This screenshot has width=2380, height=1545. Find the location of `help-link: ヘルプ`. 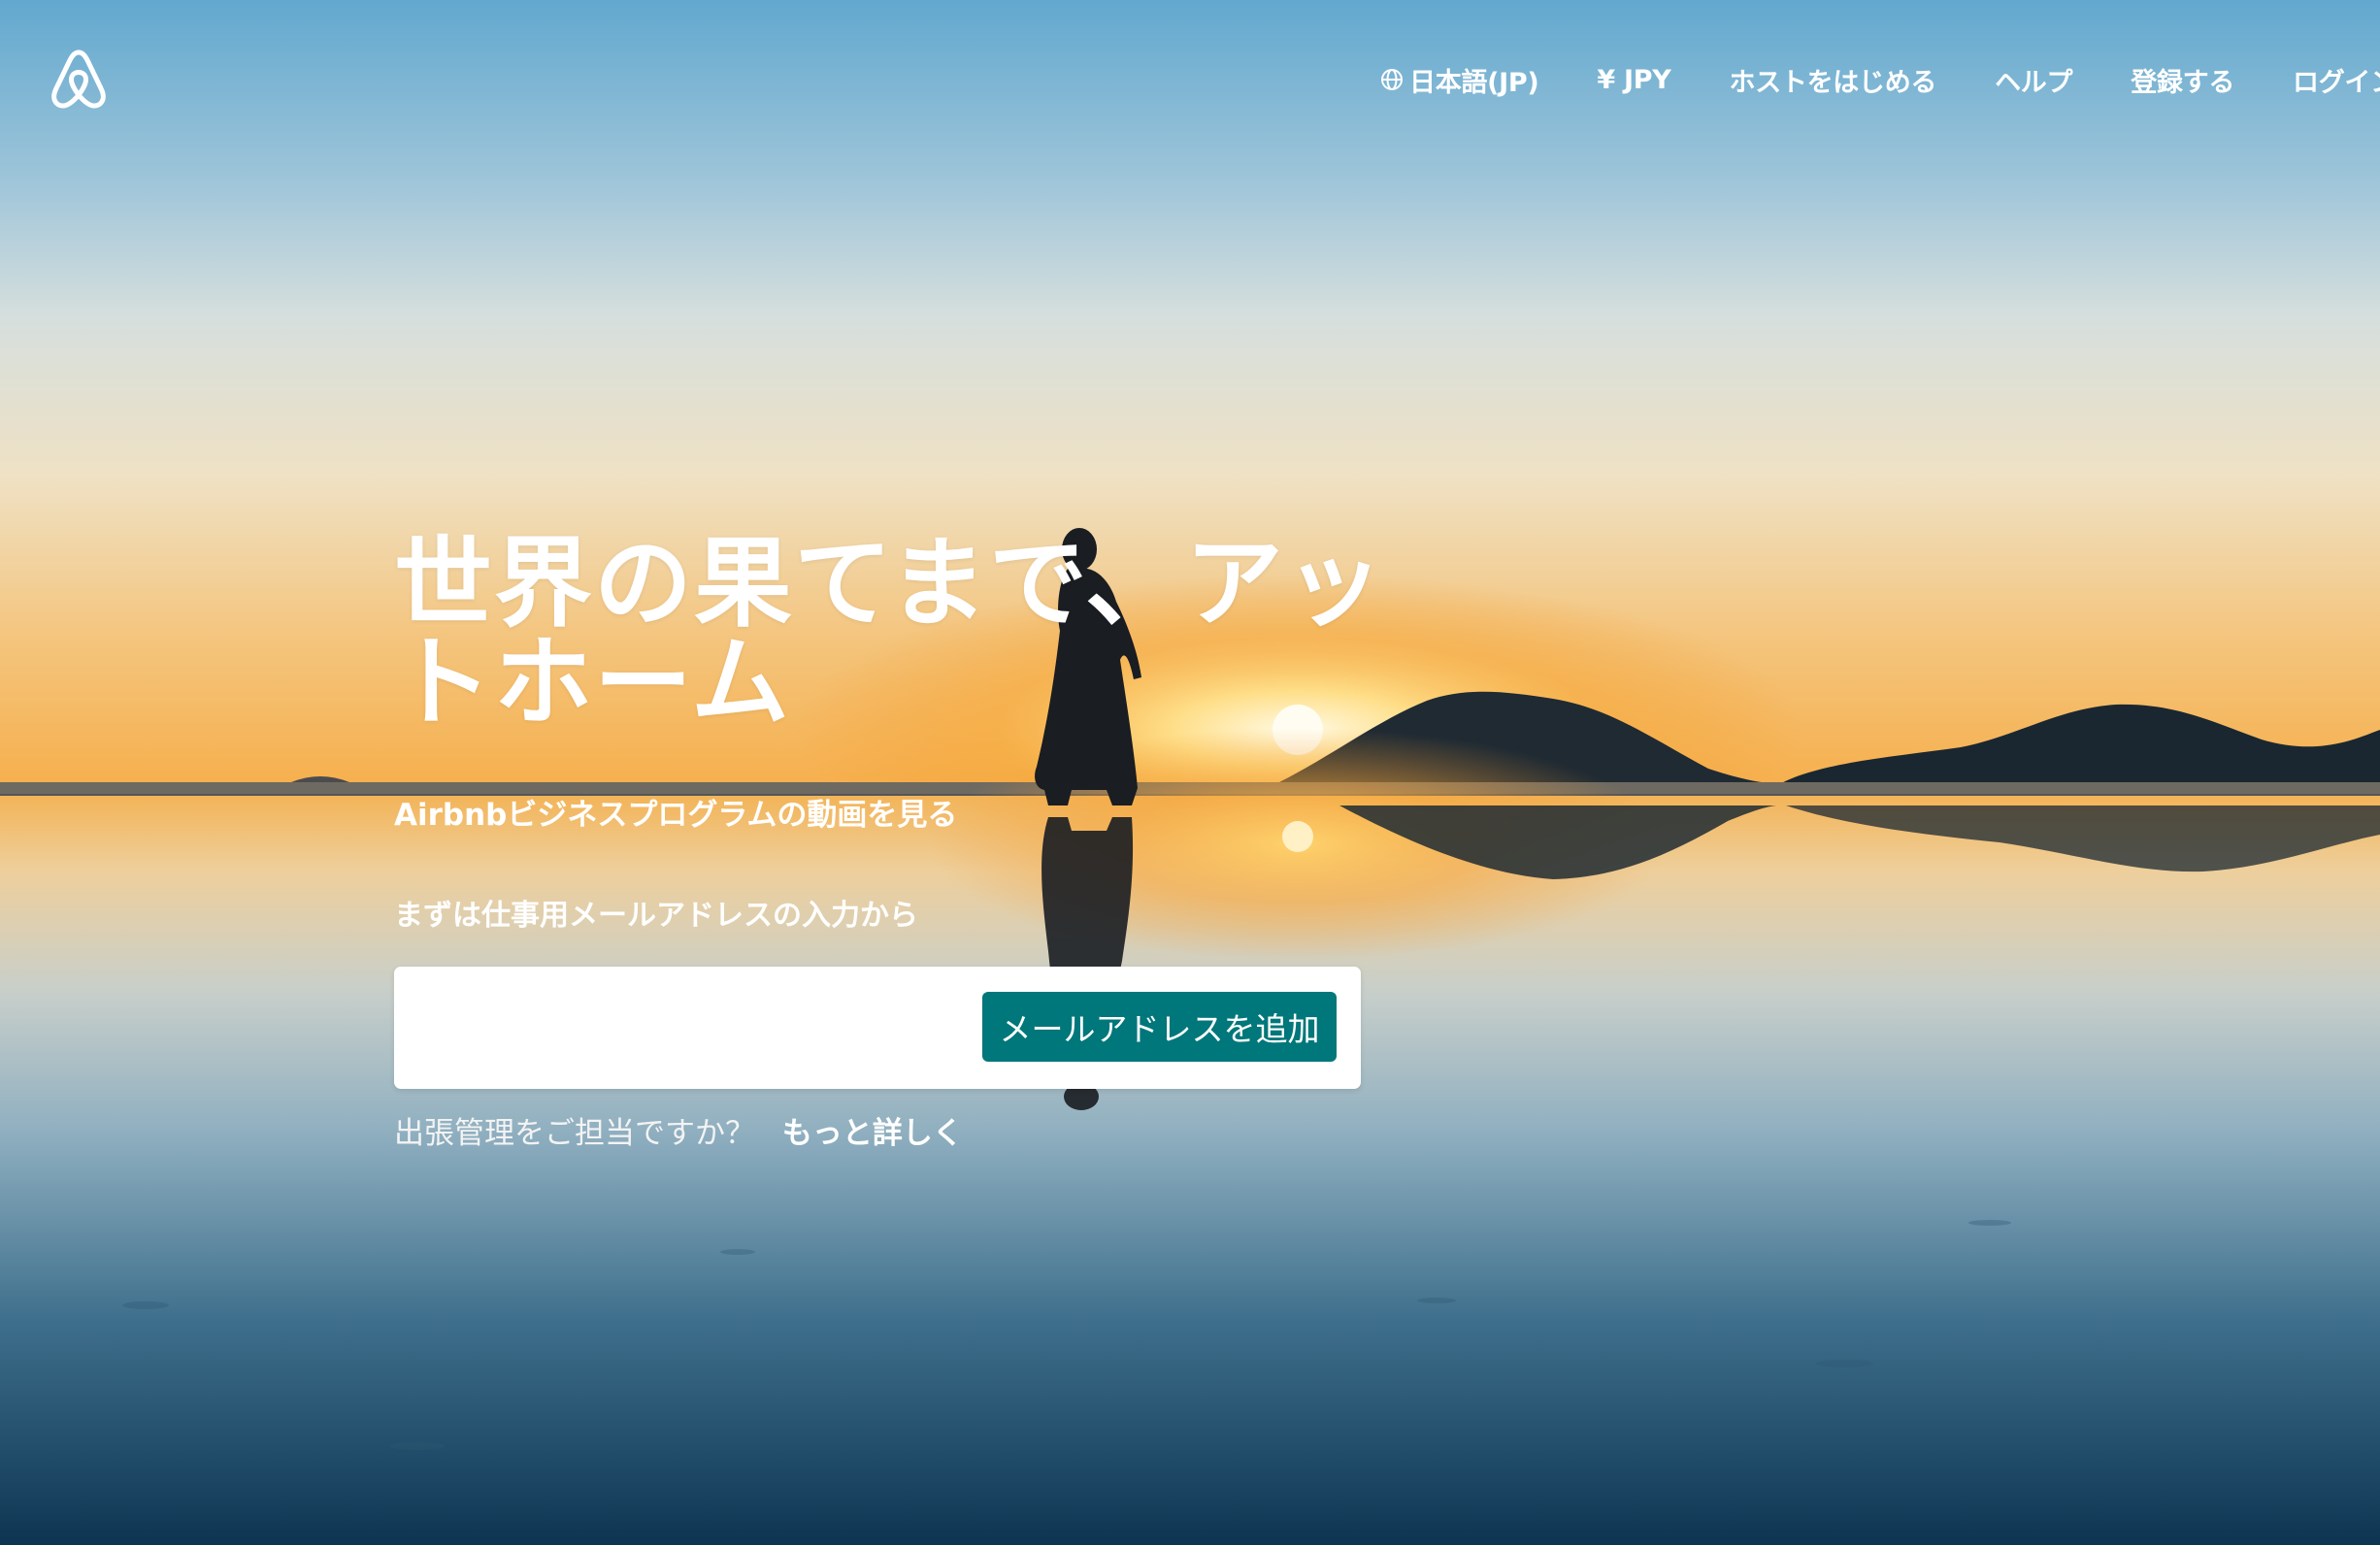

help-link: ヘルプ is located at coordinates (2033, 80).